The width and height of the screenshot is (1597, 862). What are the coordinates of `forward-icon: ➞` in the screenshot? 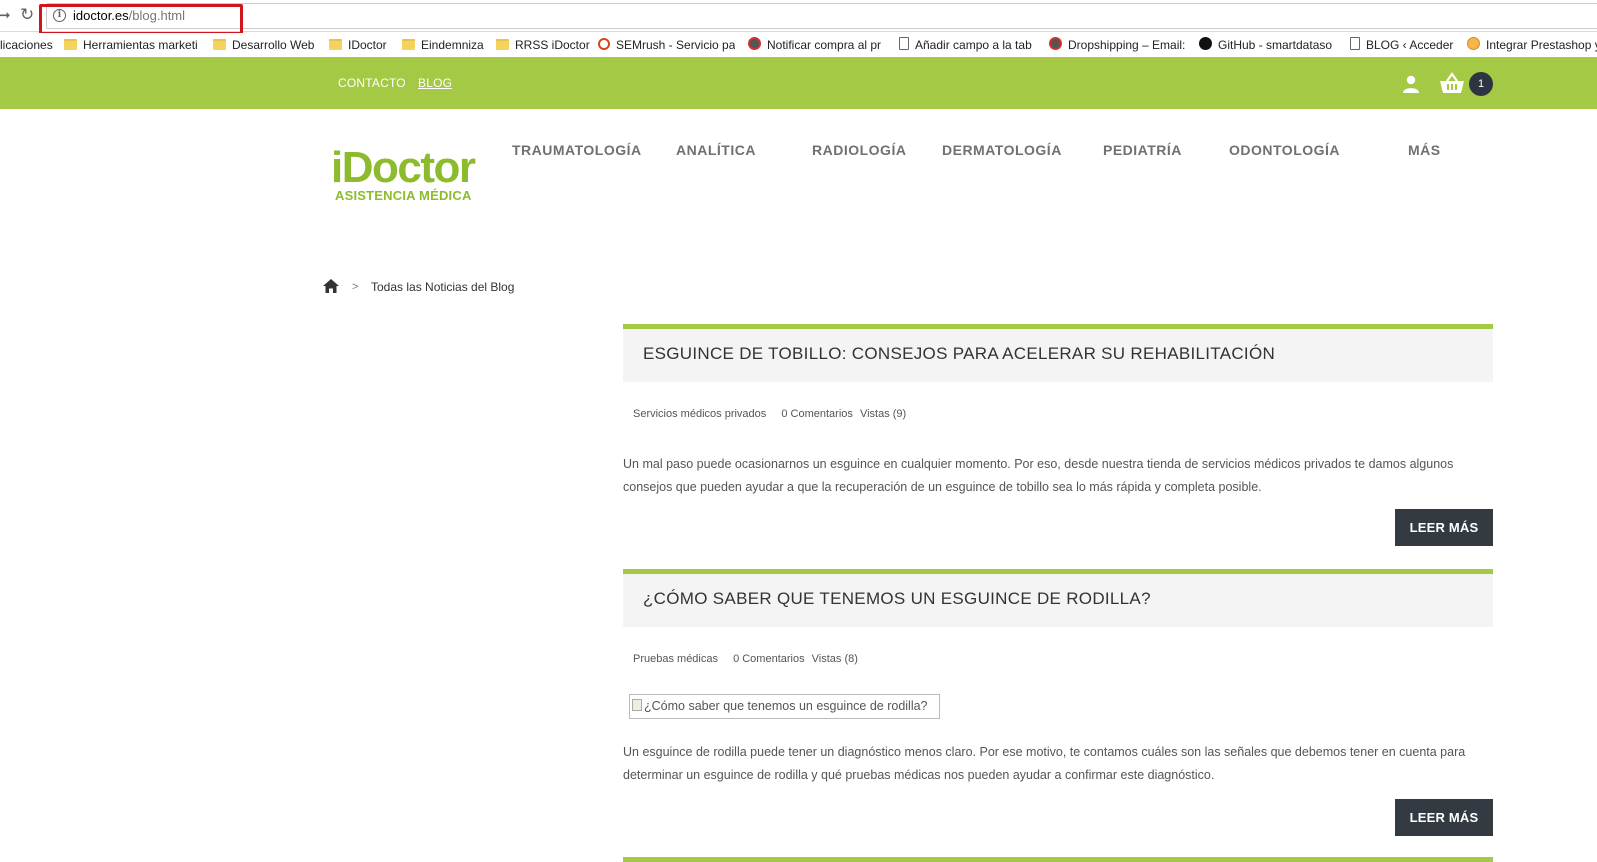 It's located at (6, 15).